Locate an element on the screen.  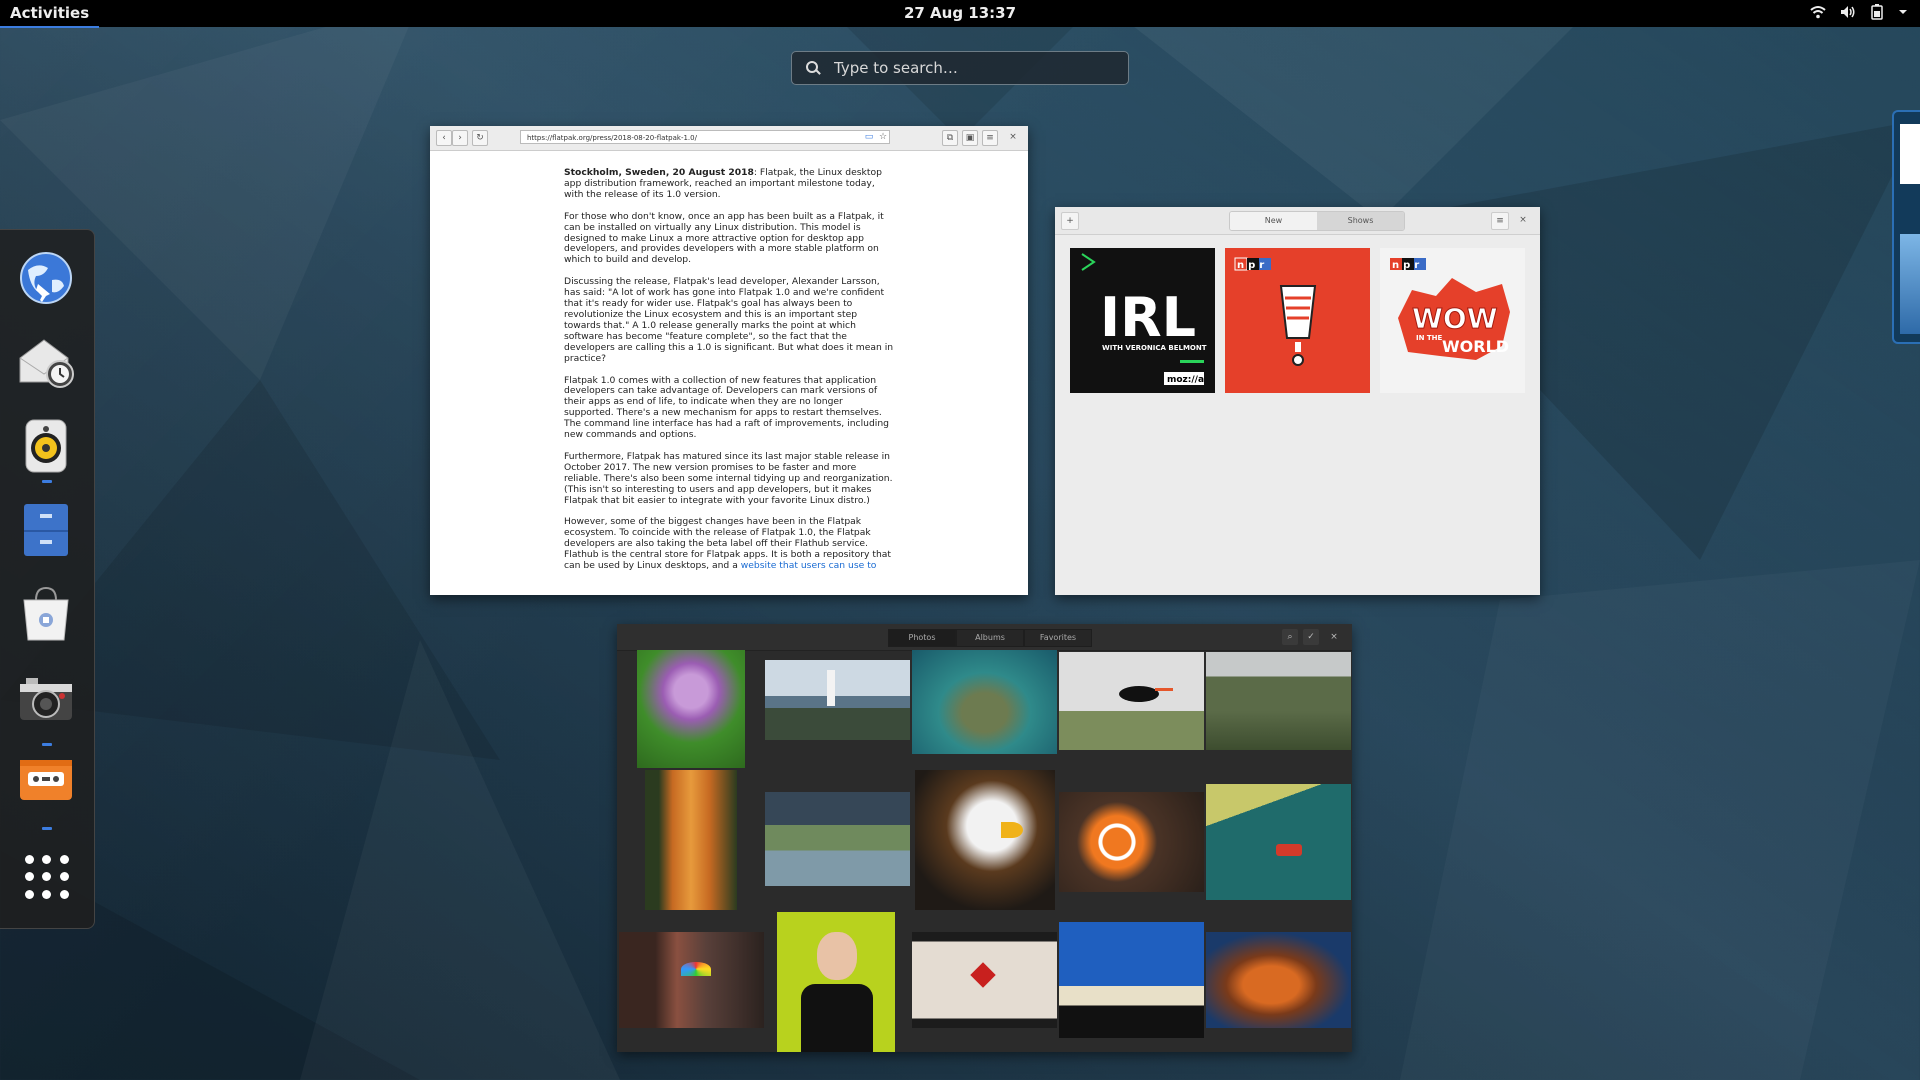
podcast-subtitle: WITH VERONICA BELMONT is located at coordinates (1154, 348).